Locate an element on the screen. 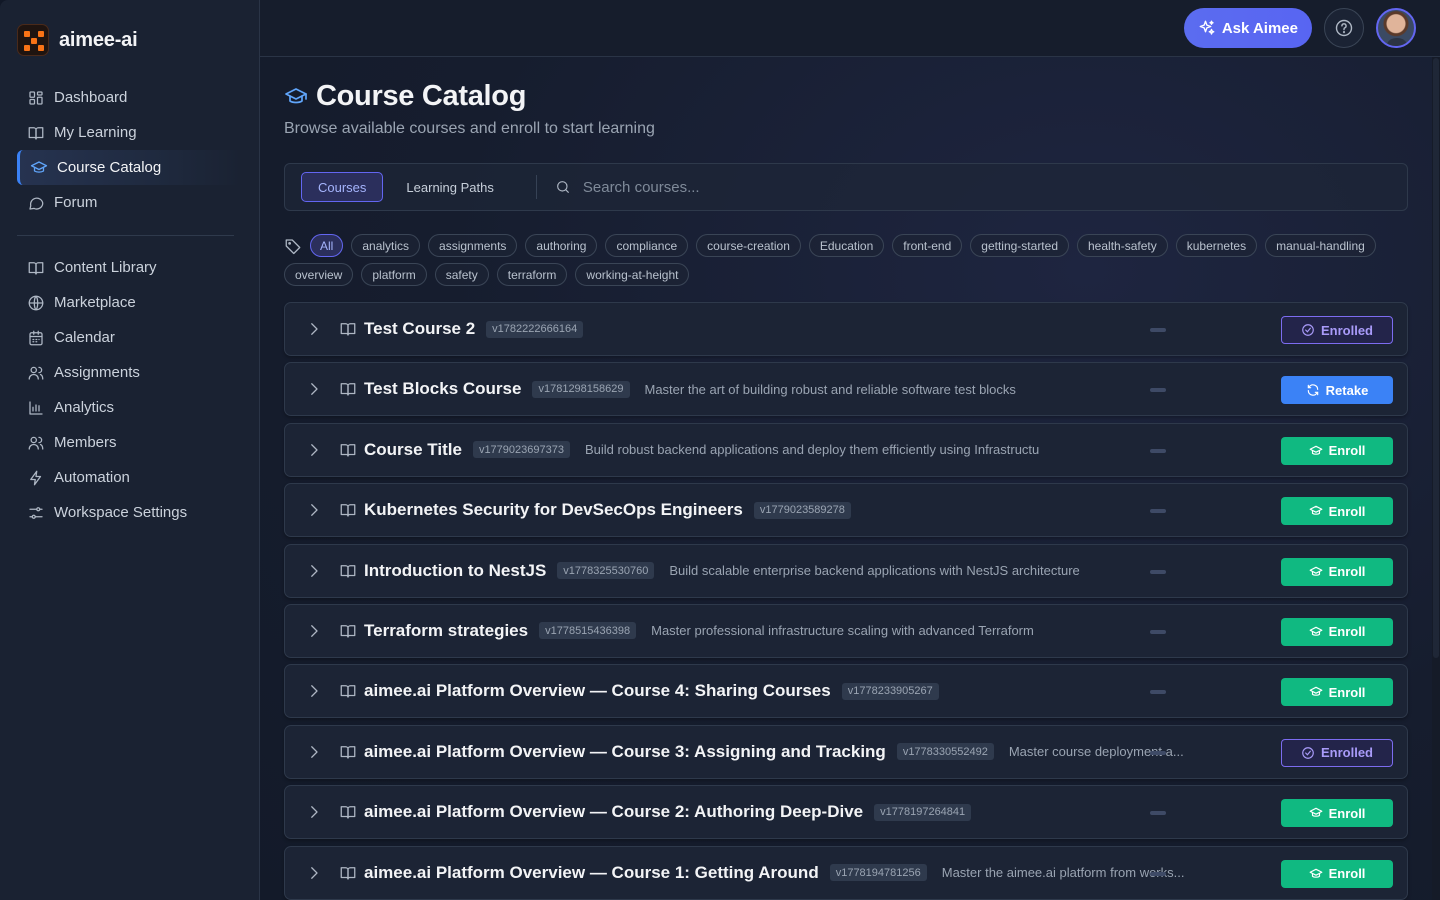  primary-nav: Dashboard My Learning Course Catalog Forum is located at coordinates (129, 150).